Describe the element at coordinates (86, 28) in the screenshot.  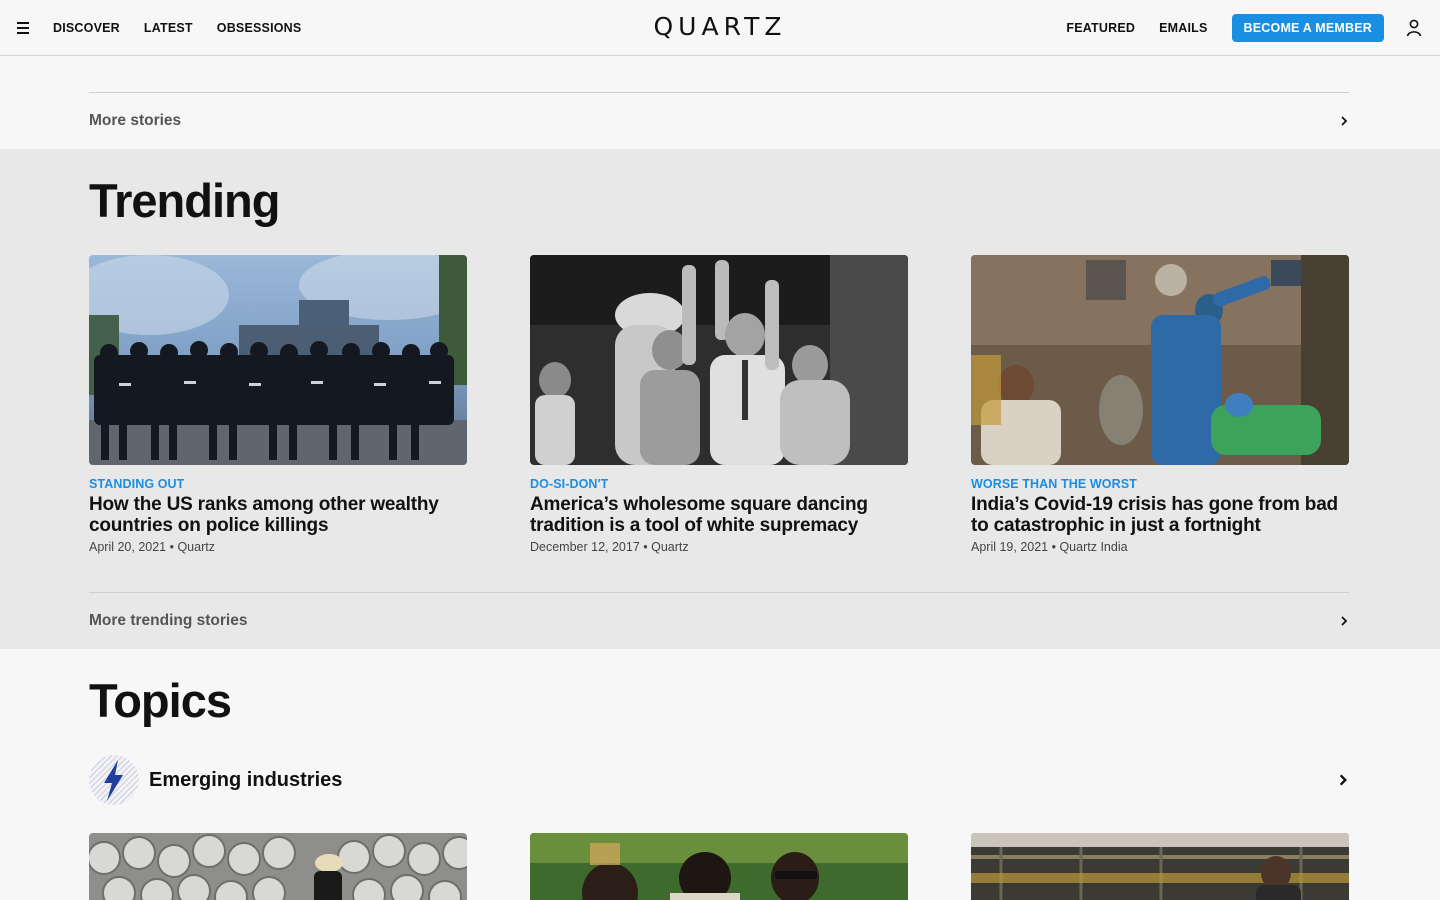
I see `nav-discover: DISCOVER` at that location.